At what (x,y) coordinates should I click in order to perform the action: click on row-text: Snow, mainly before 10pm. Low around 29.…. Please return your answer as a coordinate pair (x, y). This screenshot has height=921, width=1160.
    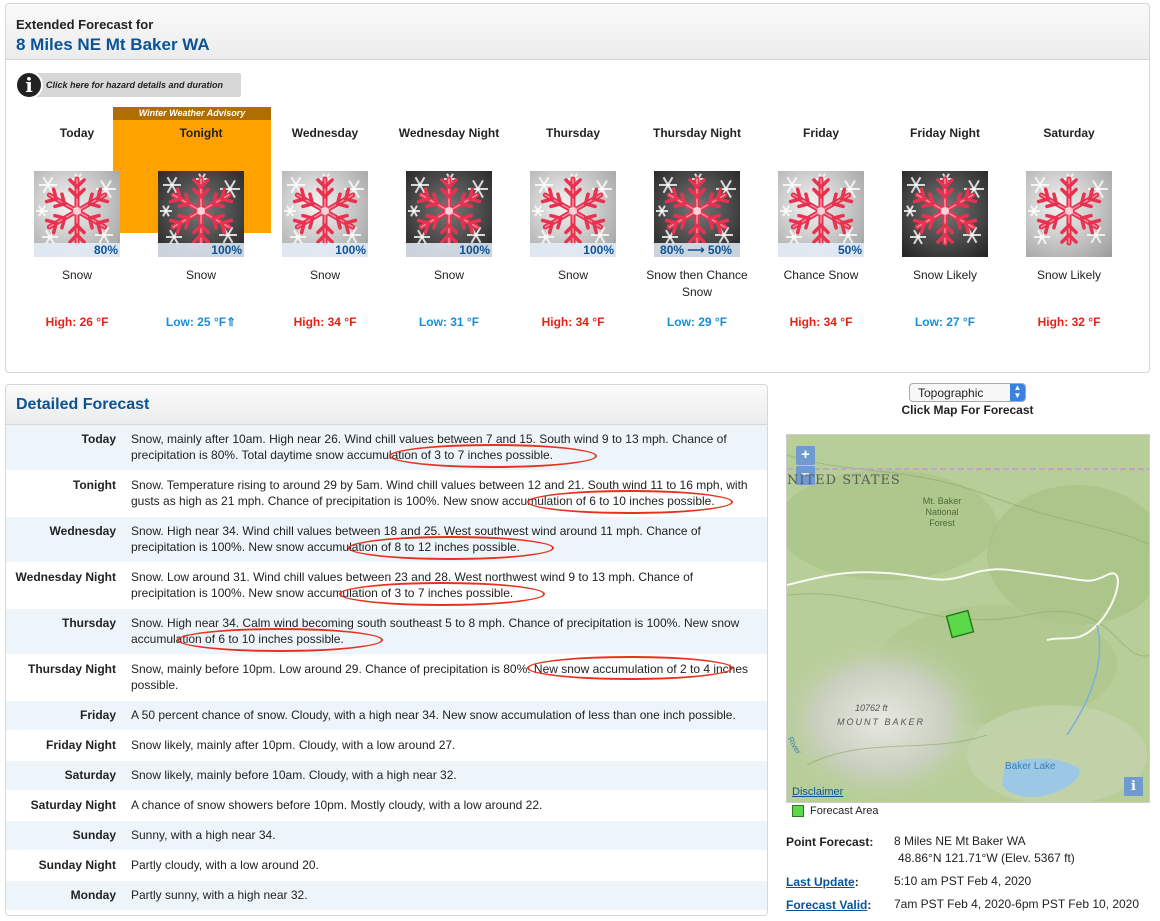
    Looking at the image, I should click on (446, 677).